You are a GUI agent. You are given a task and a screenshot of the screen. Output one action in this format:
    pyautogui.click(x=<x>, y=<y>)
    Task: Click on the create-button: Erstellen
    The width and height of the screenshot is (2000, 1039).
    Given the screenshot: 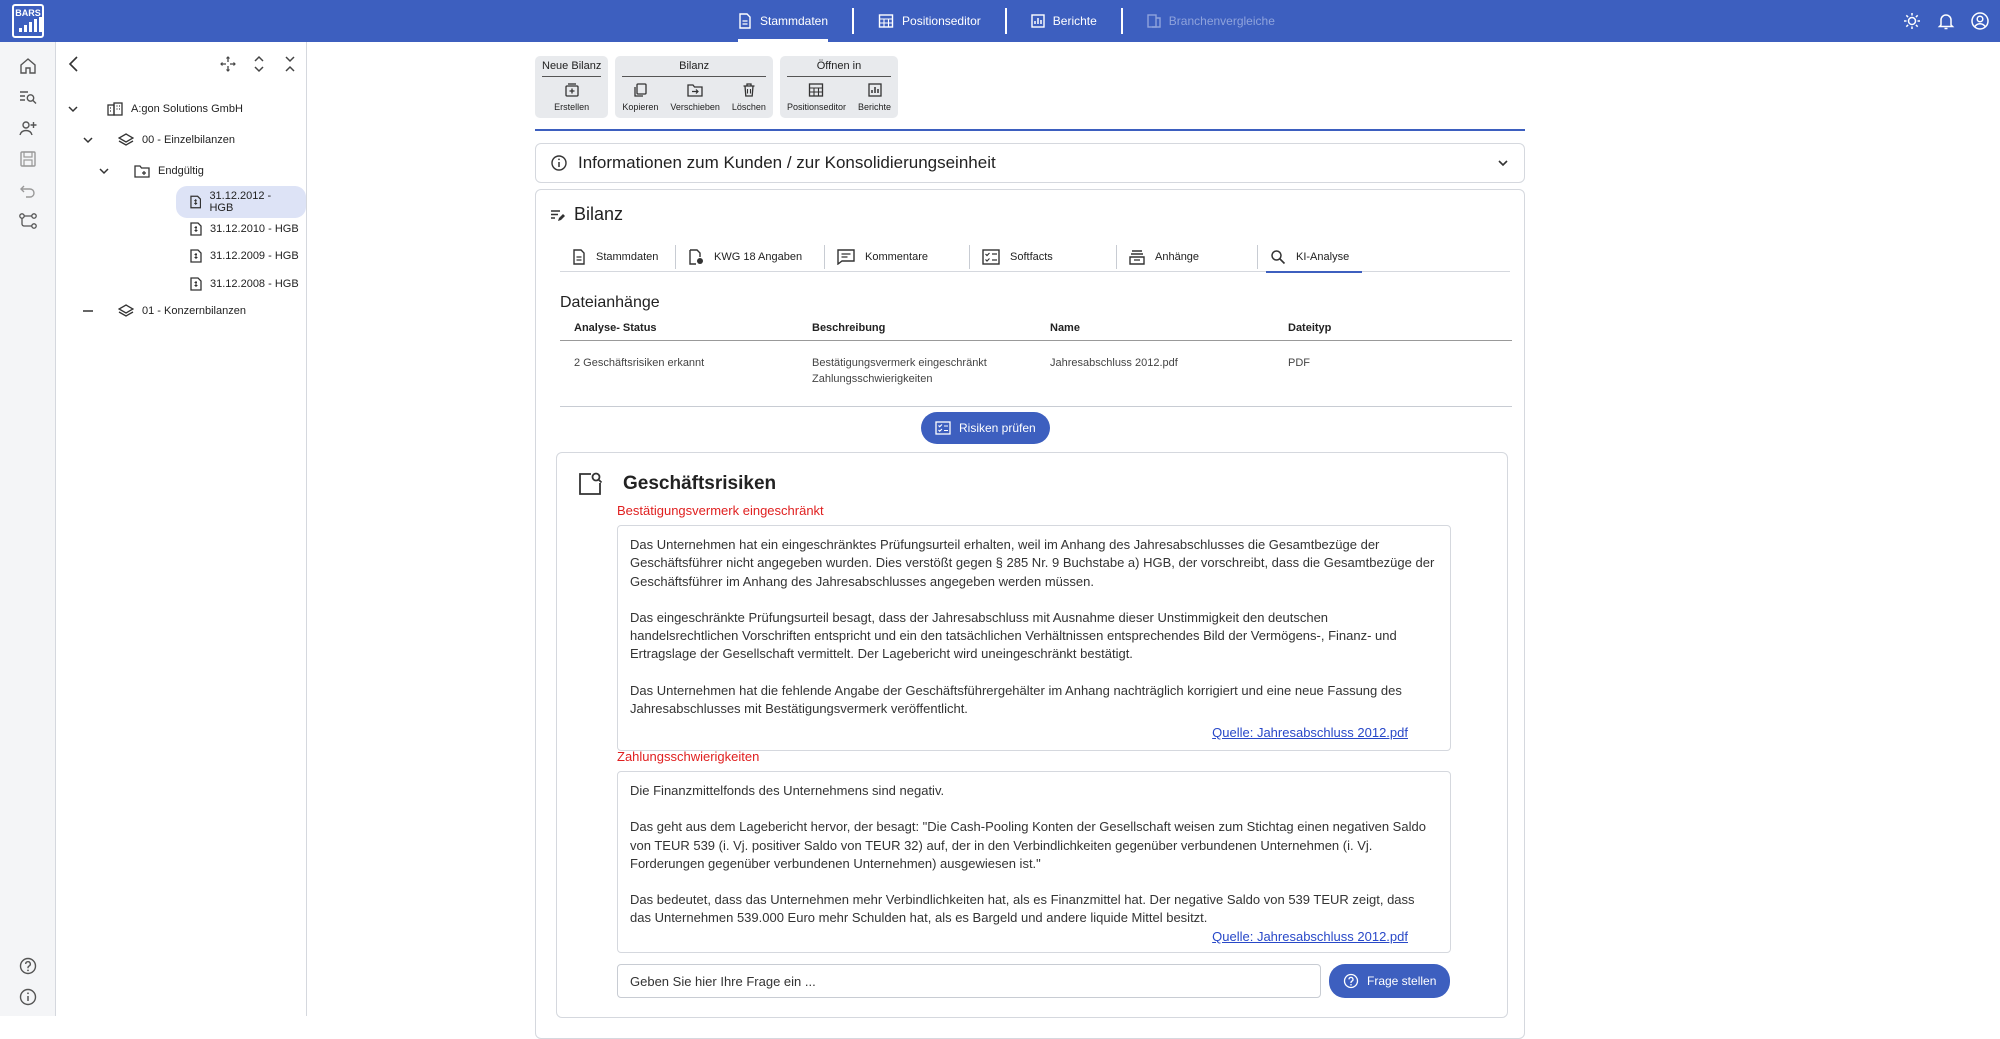 What is the action you would take?
    pyautogui.click(x=571, y=97)
    